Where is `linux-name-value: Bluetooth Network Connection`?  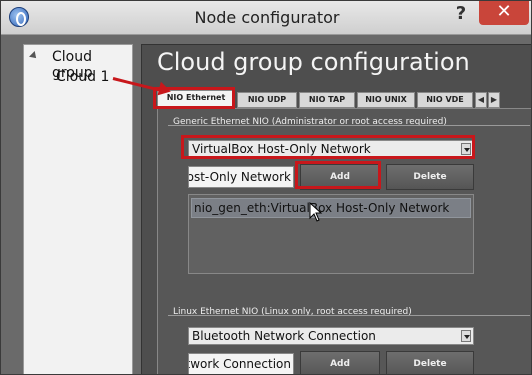
linux-name-value: Bluetooth Network Connection is located at coordinates (240, 364).